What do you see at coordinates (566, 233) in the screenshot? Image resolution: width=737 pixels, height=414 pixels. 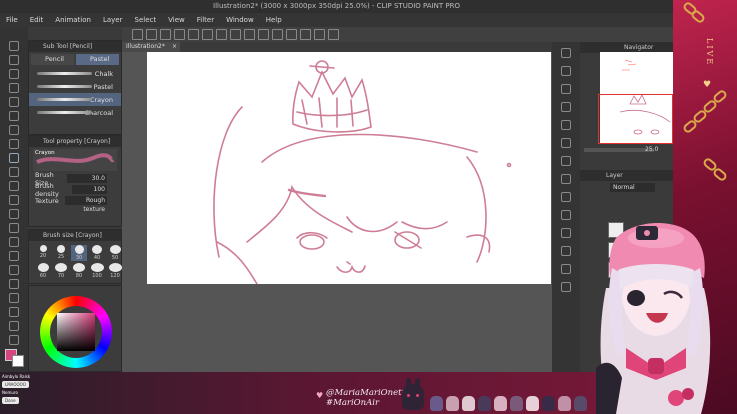 I see `approximate-color-icon` at bounding box center [566, 233].